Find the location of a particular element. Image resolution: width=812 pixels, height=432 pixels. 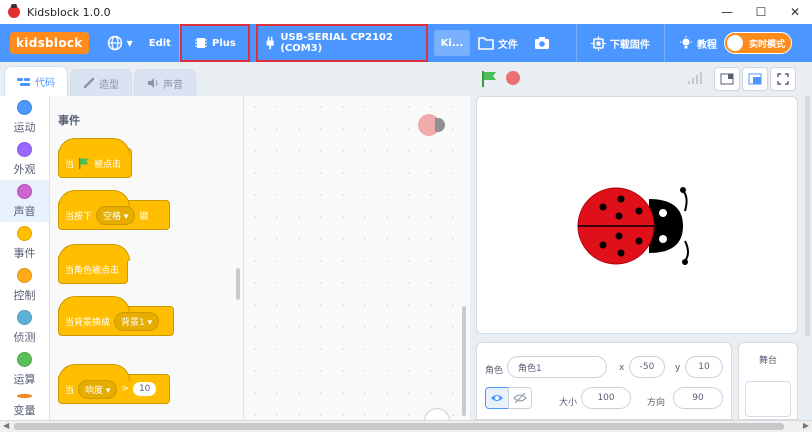

serial-port-button: USB-SERIAL CP2102 (COM3) is located at coordinates (341, 43).